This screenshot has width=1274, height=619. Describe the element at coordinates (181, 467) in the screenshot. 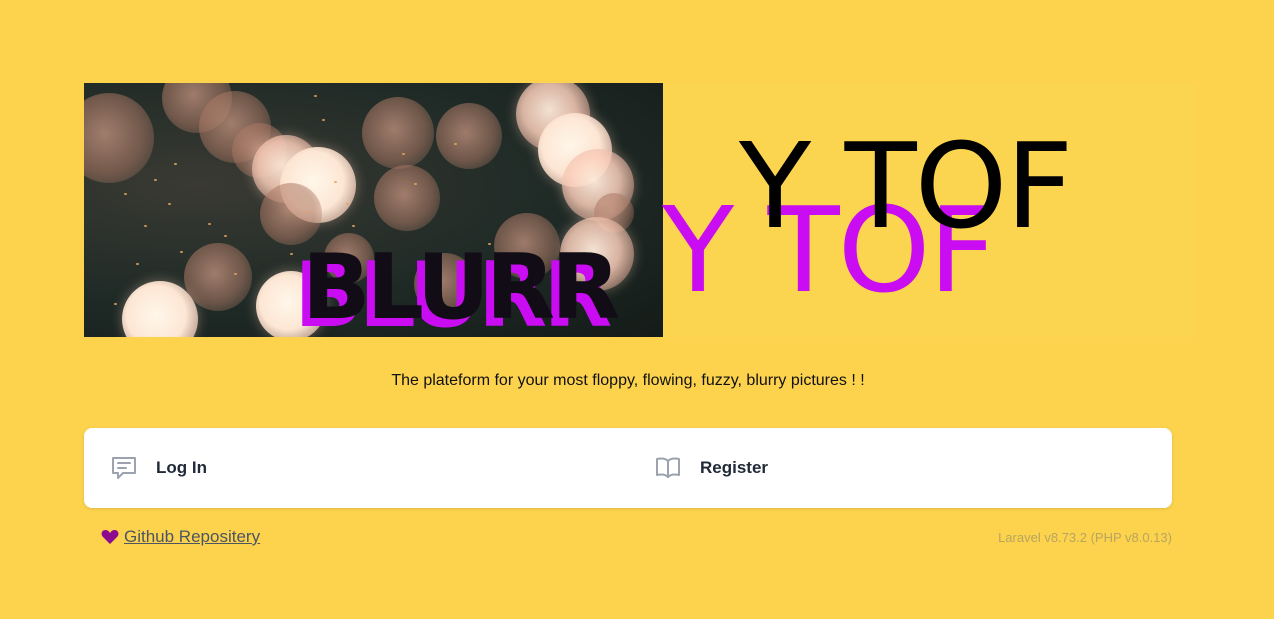

I see `login-label: Log In` at that location.